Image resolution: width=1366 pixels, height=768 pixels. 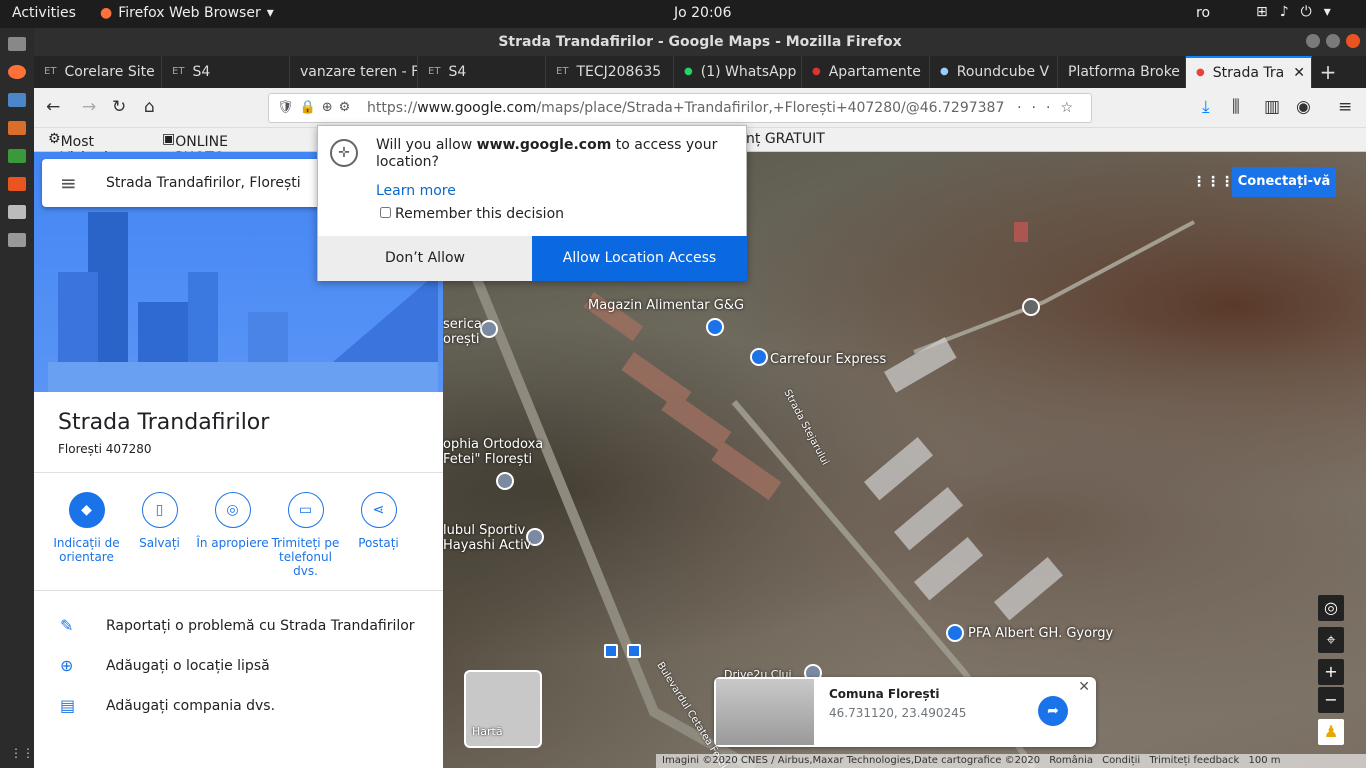 What do you see at coordinates (1084, 687) in the screenshot?
I see `close-icon: ✕` at bounding box center [1084, 687].